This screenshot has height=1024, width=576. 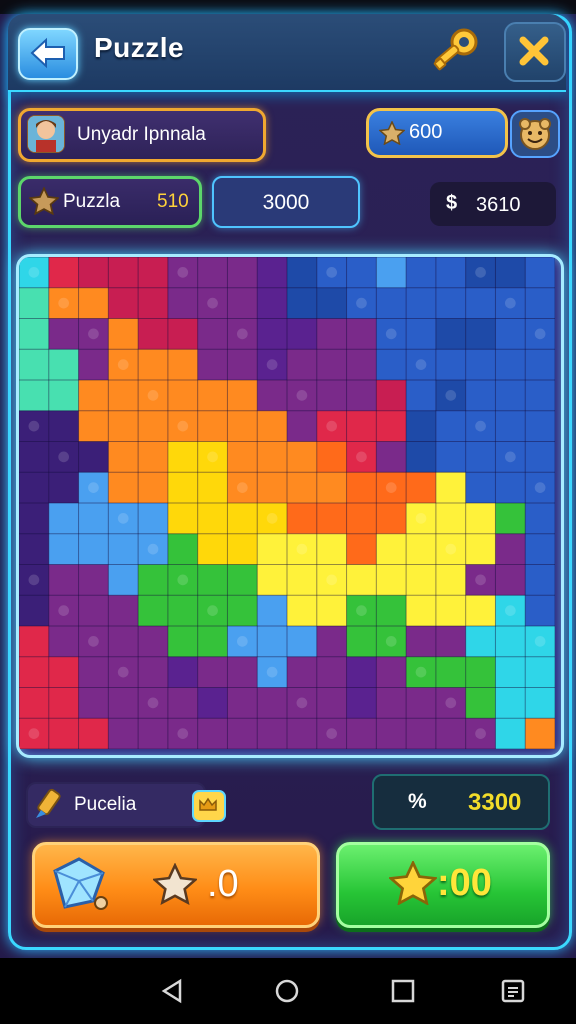 What do you see at coordinates (173, 991) in the screenshot?
I see `back-triangle-icon` at bounding box center [173, 991].